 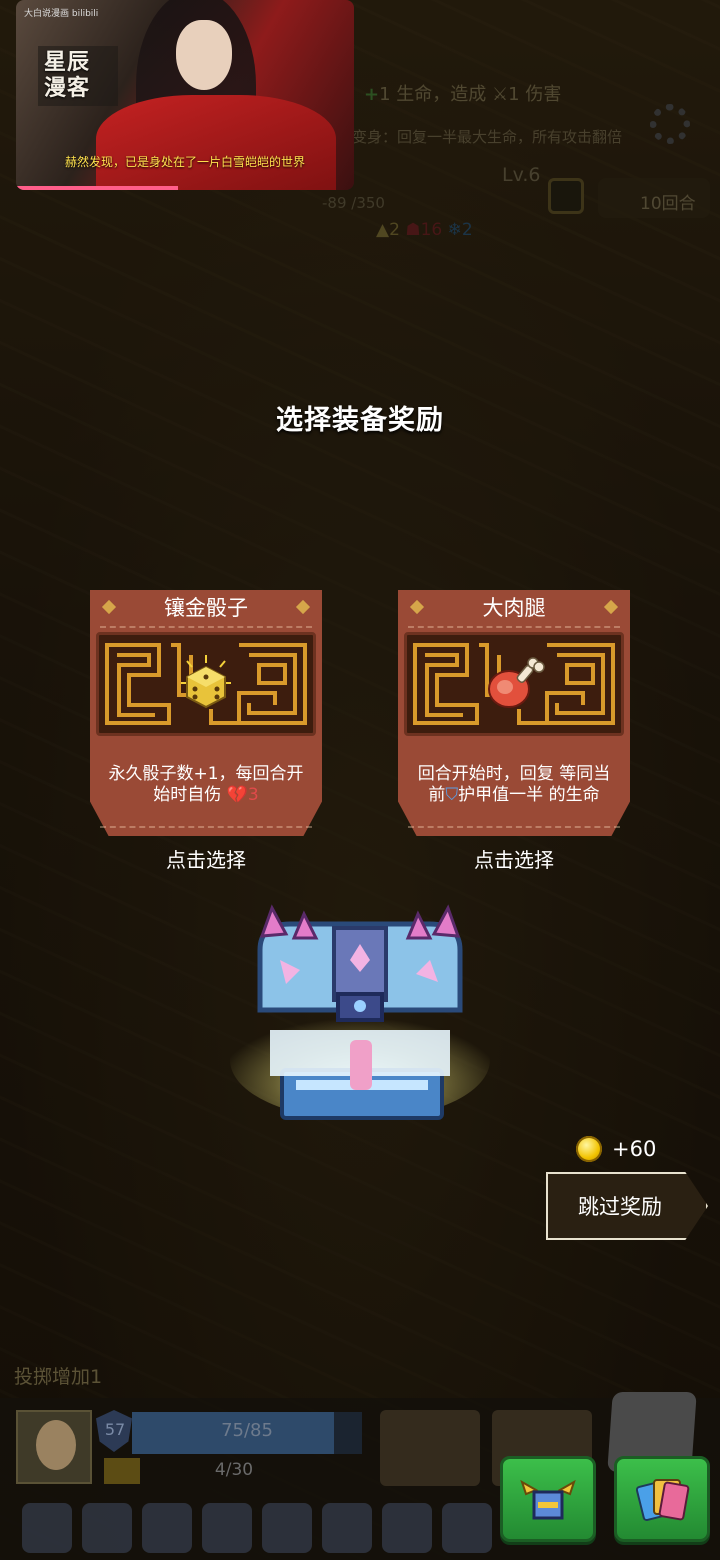 I want to click on meat-leg-icon, so click(x=516, y=682).